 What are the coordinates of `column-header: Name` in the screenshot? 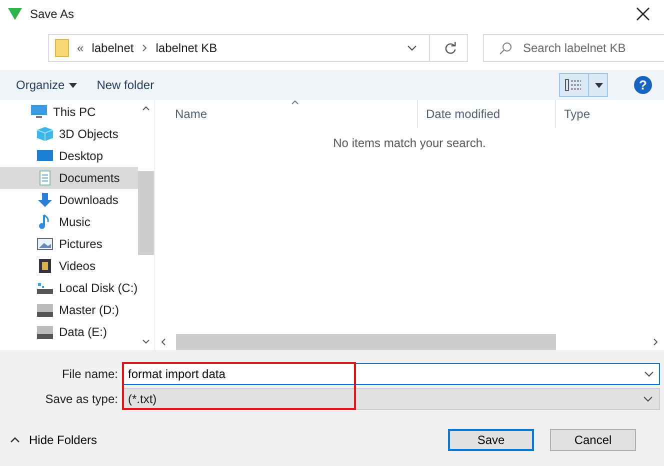 It's located at (286, 114).